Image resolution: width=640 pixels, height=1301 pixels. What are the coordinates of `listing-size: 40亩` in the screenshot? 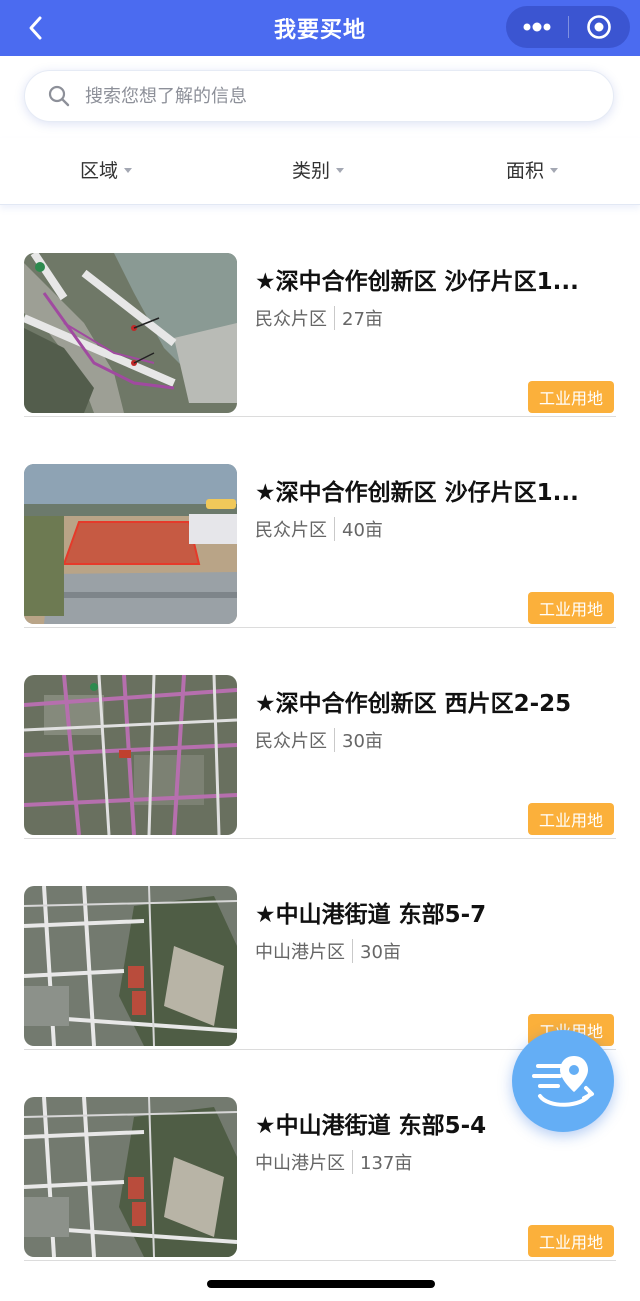 It's located at (362, 530).